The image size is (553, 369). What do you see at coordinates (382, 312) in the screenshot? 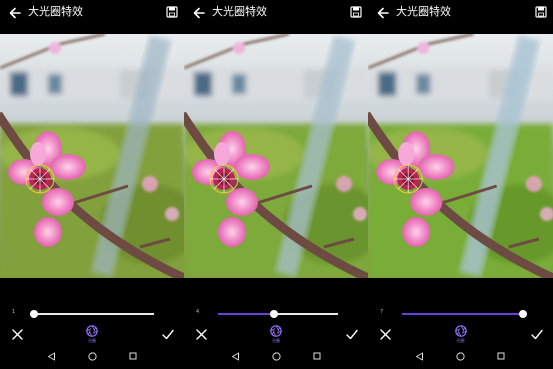
I see `slider-value: 7` at bounding box center [382, 312].